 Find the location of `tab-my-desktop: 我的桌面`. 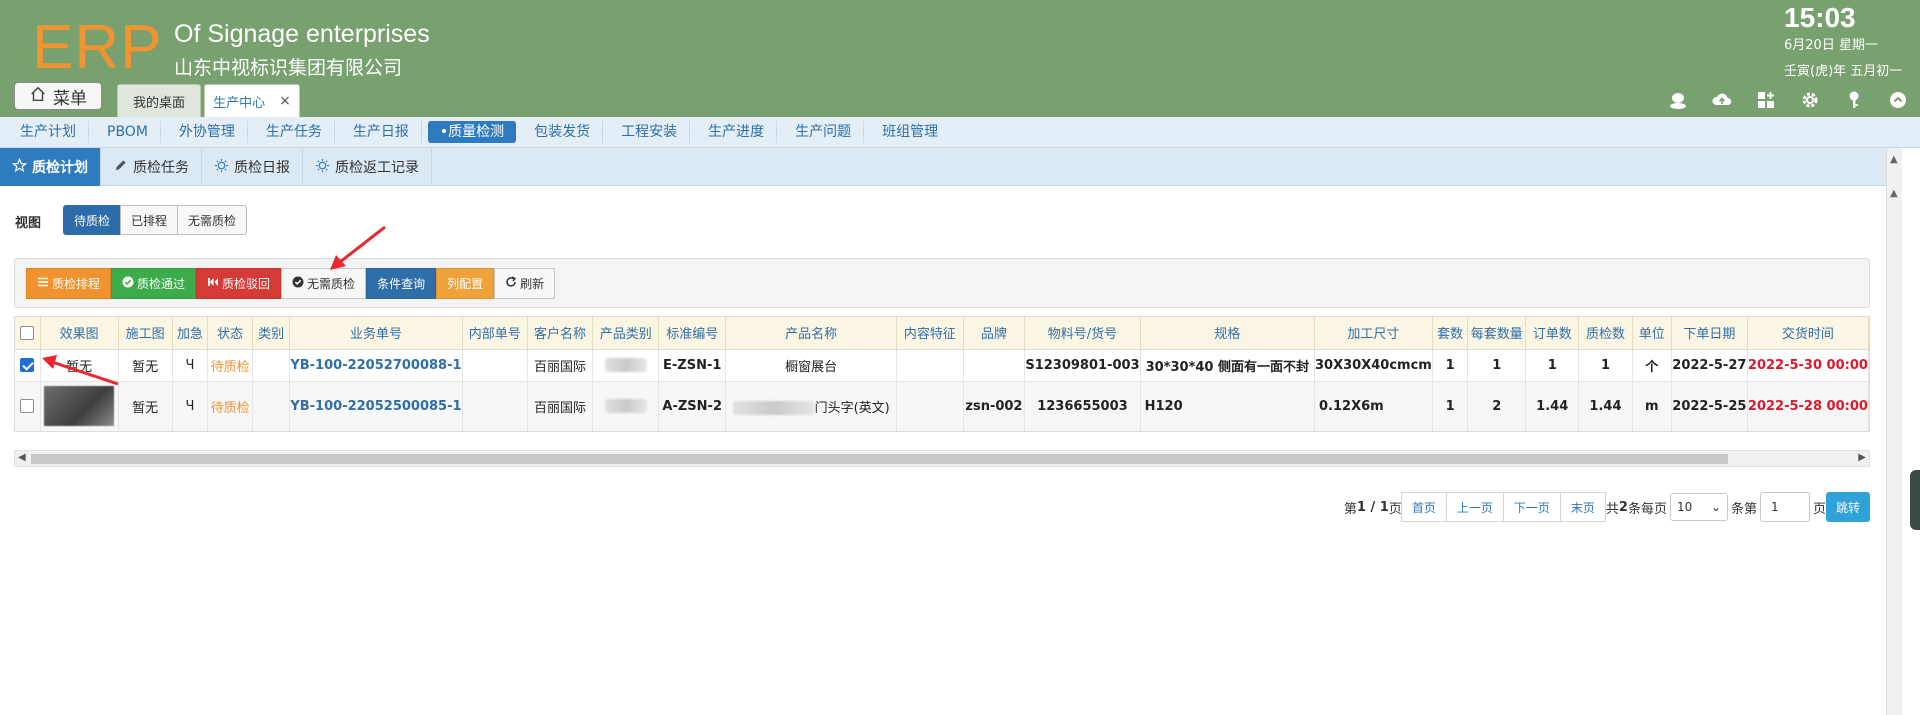

tab-my-desktop: 我的桌面 is located at coordinates (159, 100).